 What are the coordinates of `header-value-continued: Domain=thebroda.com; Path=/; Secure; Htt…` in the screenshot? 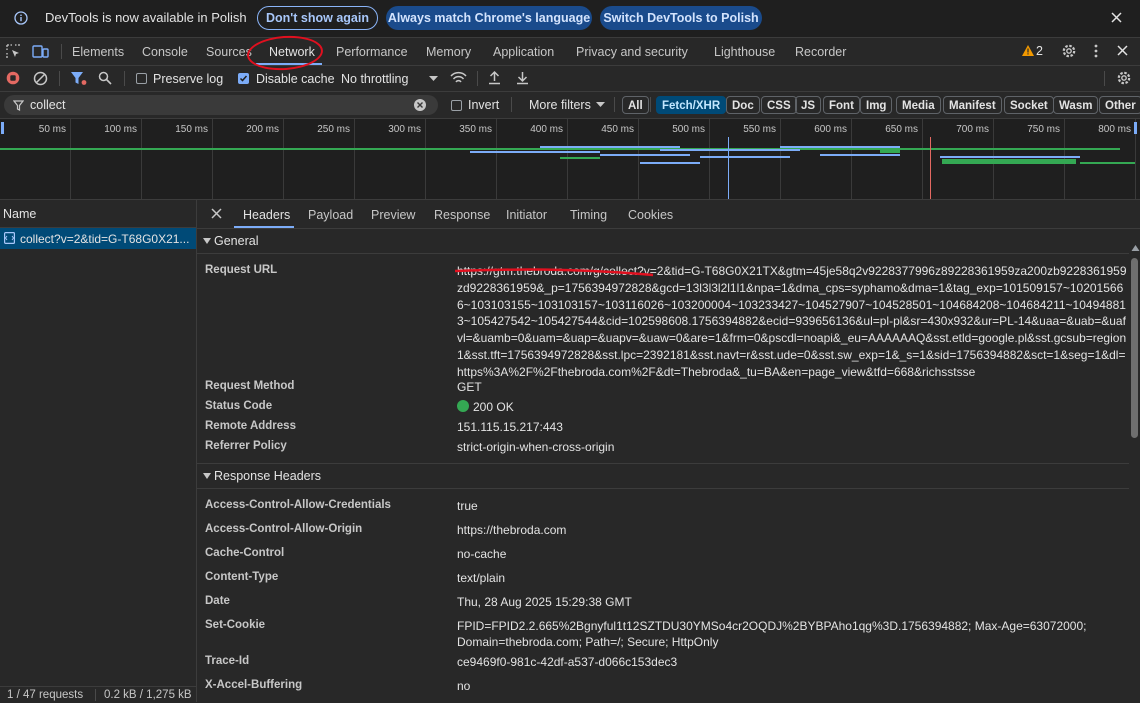 It's located at (588, 642).